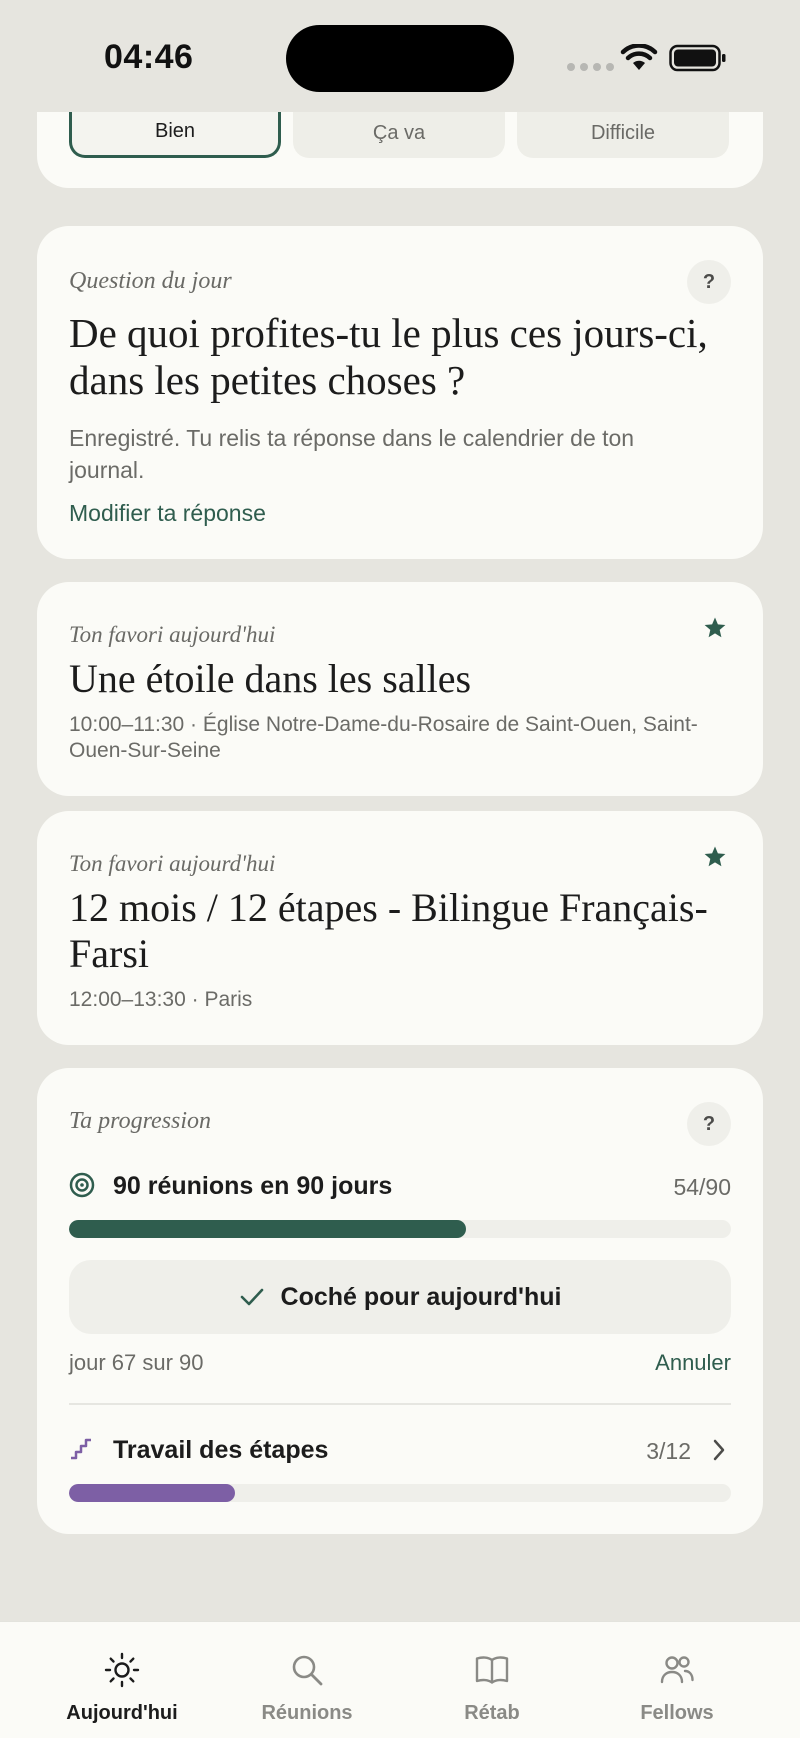 The height and width of the screenshot is (1738, 800). What do you see at coordinates (161, 999) in the screenshot?
I see `favorite-meta: 12:00–13:30 · Paris` at bounding box center [161, 999].